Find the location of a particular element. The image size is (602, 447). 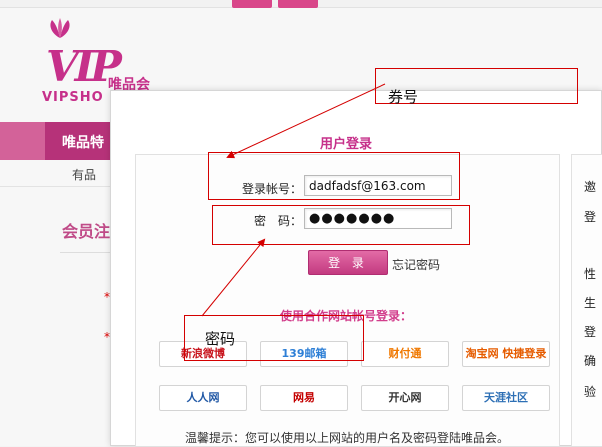

voucher-arrow is located at coordinates (306, 121).